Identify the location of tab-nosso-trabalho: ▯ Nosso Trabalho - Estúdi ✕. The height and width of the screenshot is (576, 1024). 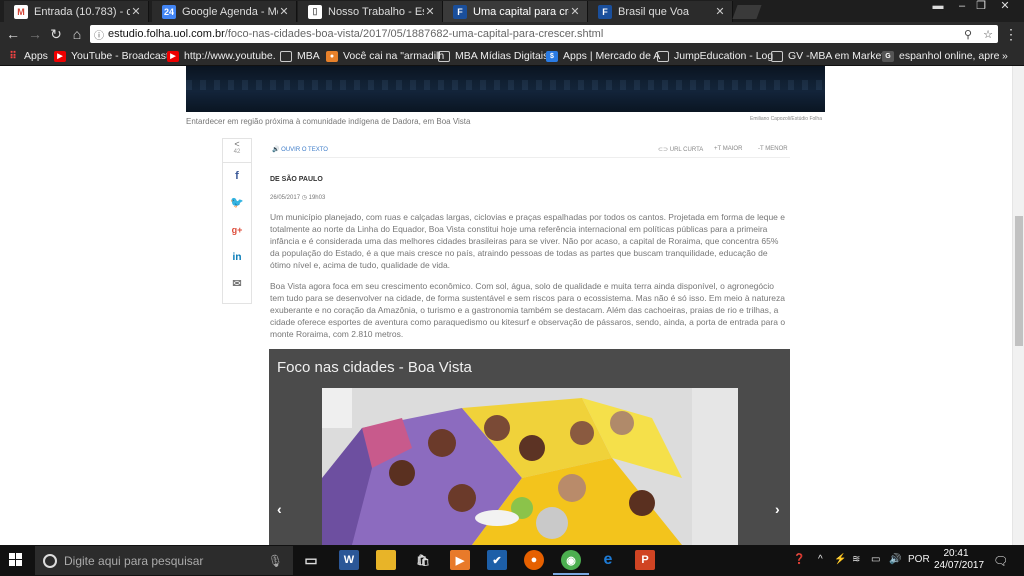
(370, 11).